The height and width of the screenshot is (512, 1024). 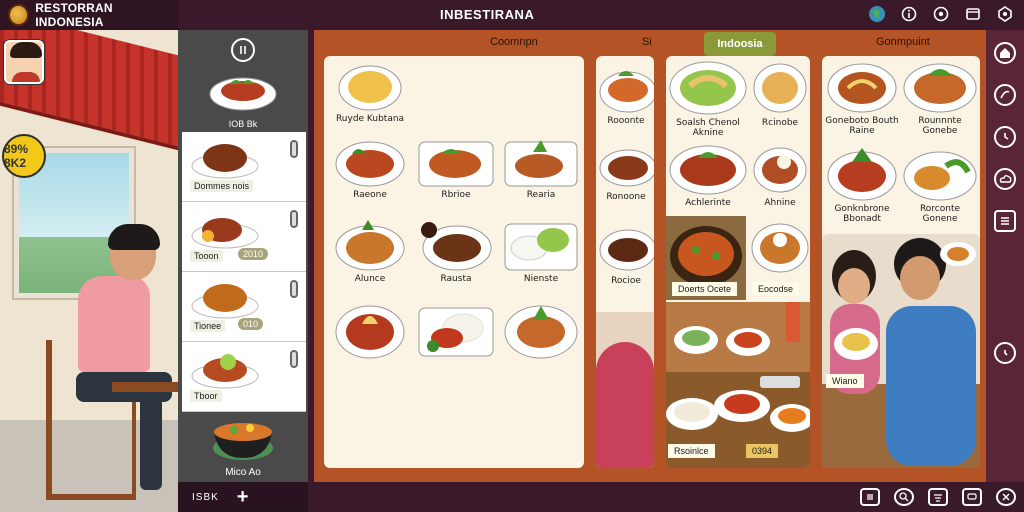 What do you see at coordinates (626, 197) in the screenshot?
I see `dish-name: Ronoone` at bounding box center [626, 197].